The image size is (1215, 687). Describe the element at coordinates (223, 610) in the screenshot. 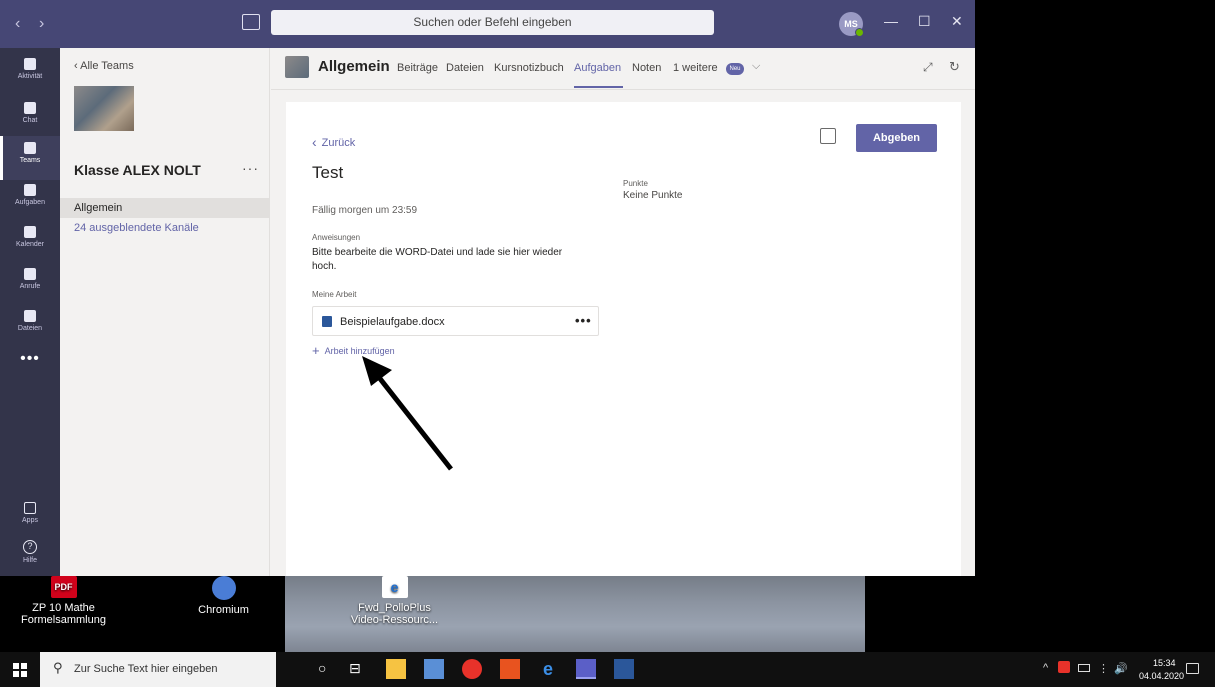

I see `desktop-icon-label: Chromium` at that location.